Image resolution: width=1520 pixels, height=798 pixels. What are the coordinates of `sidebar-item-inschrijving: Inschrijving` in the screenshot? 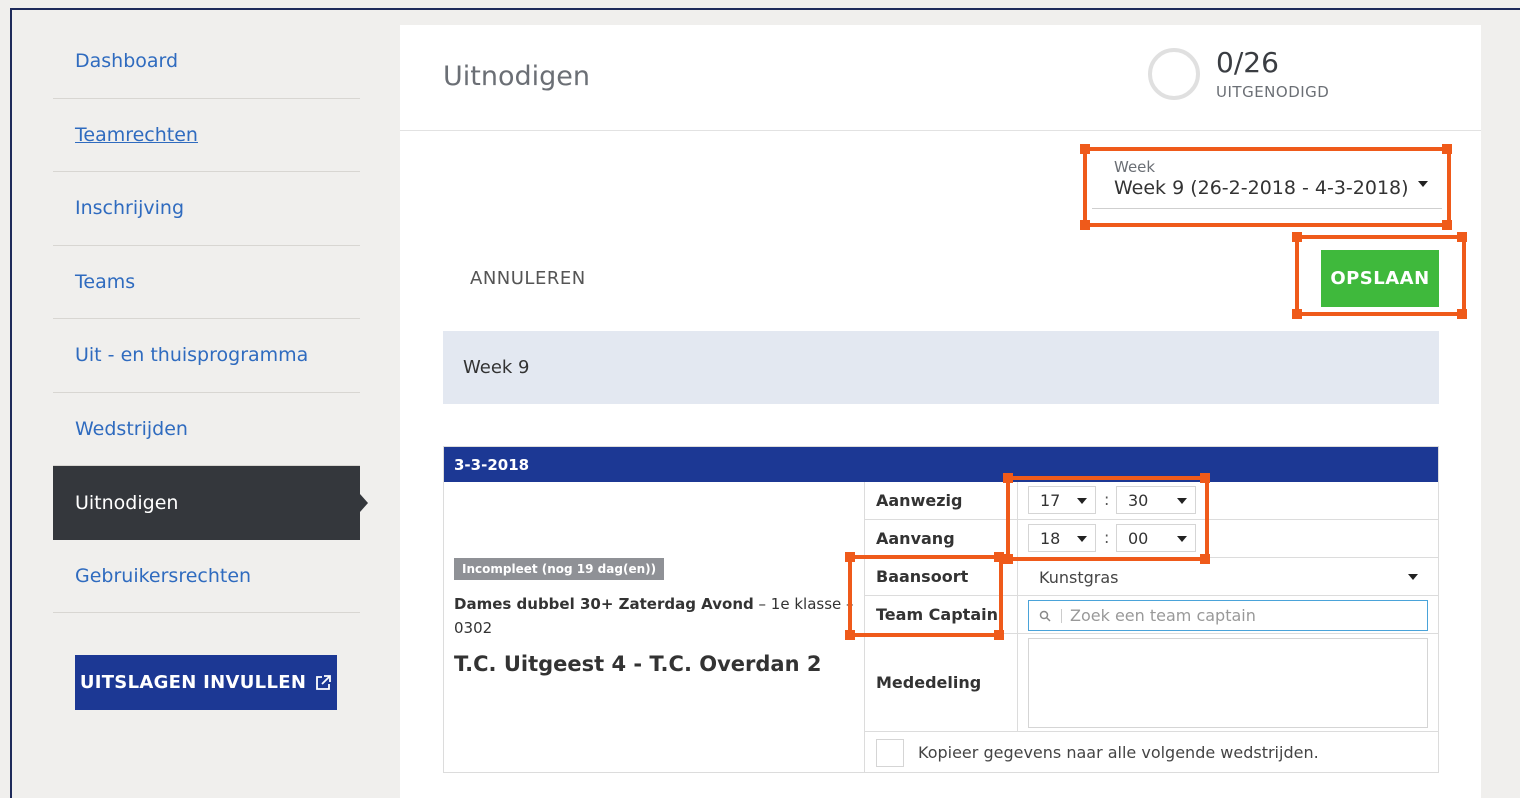 It's located at (206, 209).